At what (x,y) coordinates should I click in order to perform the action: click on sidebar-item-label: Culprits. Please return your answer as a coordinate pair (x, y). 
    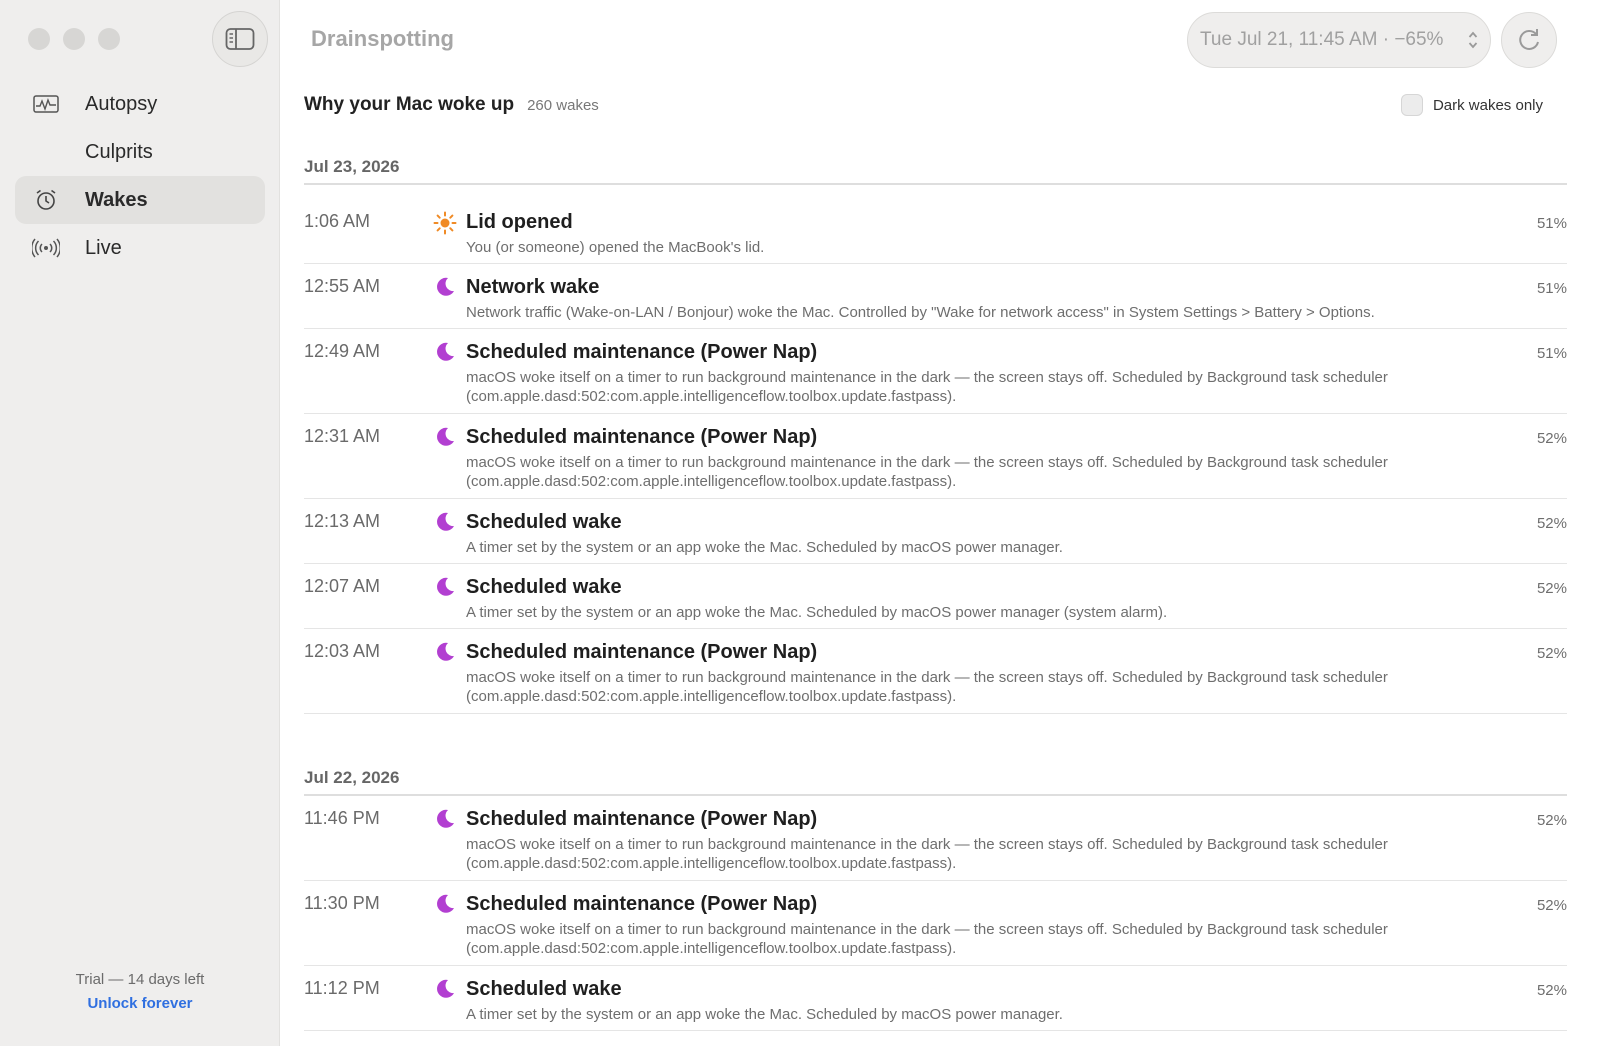
    Looking at the image, I should click on (119, 151).